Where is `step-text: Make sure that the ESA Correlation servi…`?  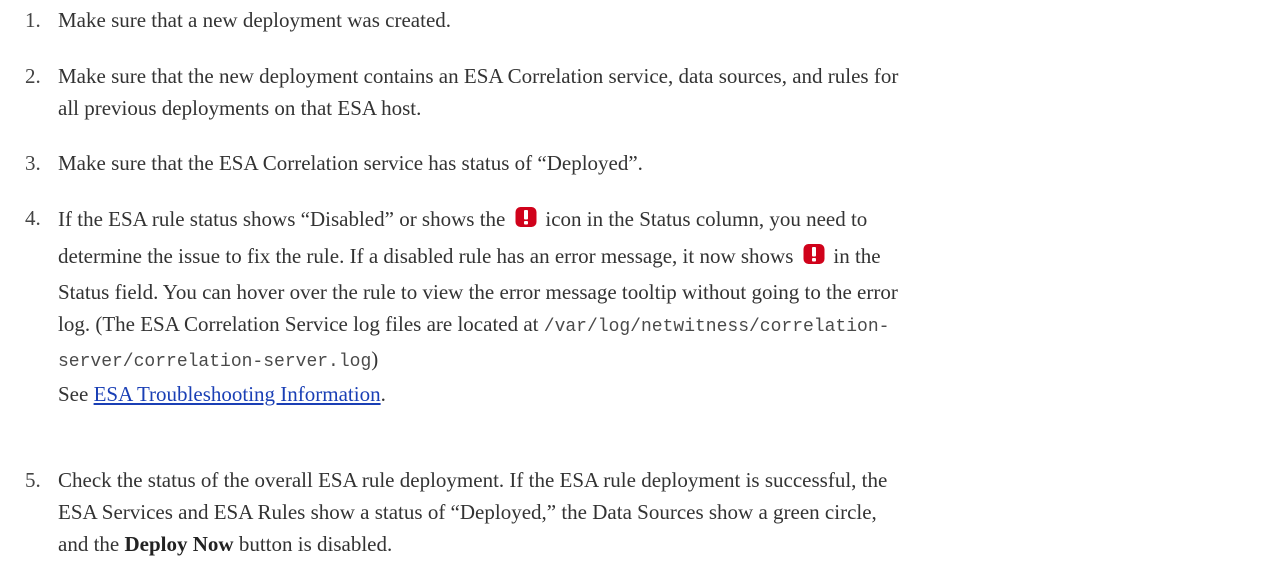
step-text: Make sure that the ESA Correlation servi… is located at coordinates (350, 163).